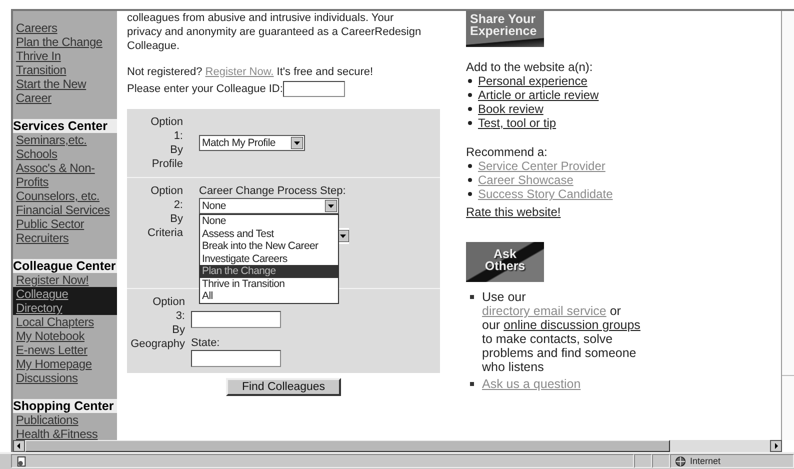 The height and width of the screenshot is (469, 794). I want to click on link: Ask us a question, so click(531, 384).